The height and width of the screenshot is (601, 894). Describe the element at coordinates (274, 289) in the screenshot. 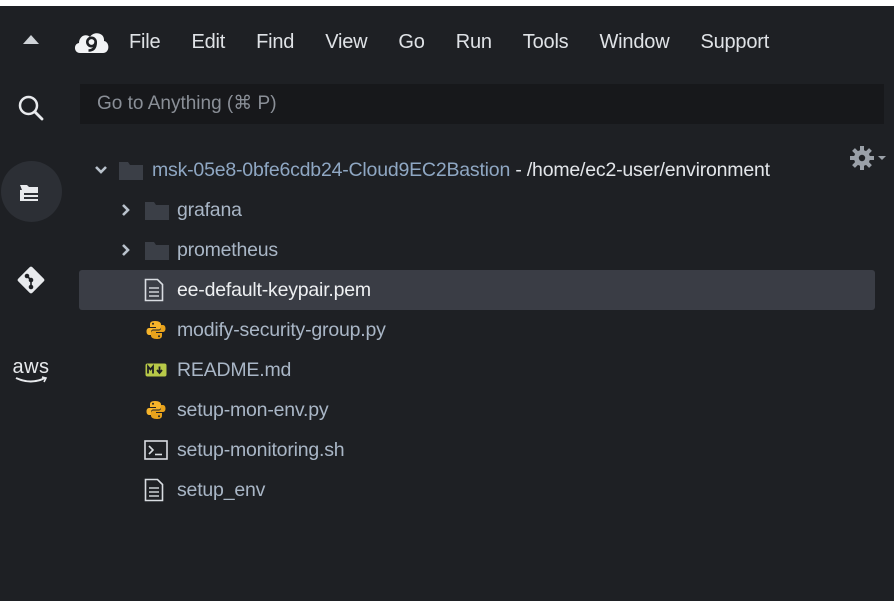

I see `file-label: ee-default-keypair.pem` at that location.